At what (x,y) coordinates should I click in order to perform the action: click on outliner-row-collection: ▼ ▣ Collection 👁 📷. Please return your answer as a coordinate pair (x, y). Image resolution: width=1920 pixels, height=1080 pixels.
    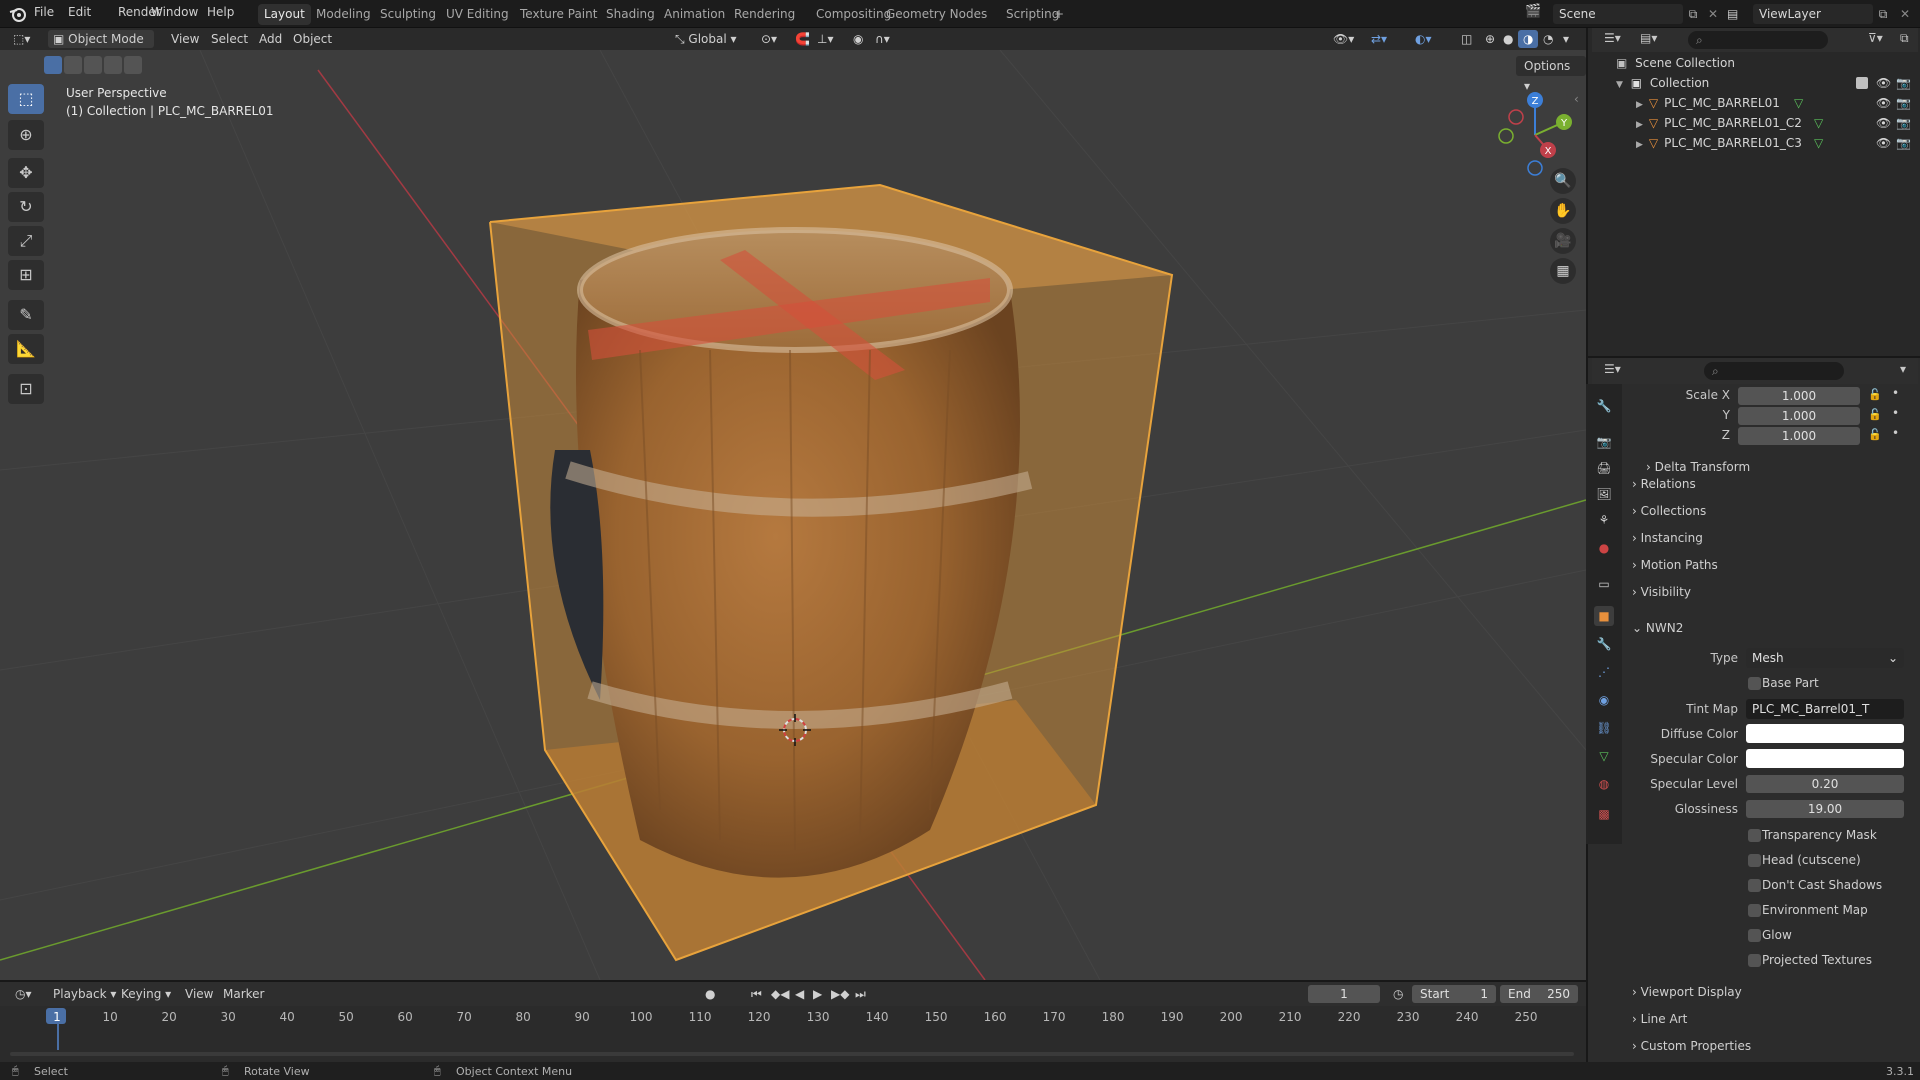
    Looking at the image, I should click on (1753, 83).